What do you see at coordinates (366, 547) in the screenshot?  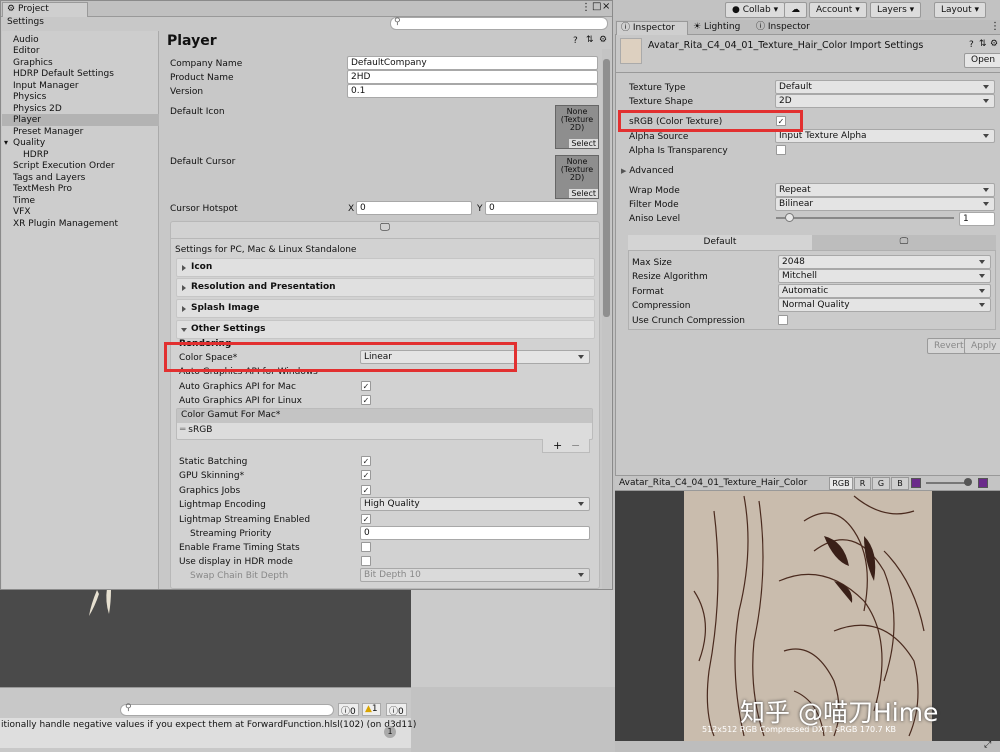 I see `frame-timing-checkbox` at bounding box center [366, 547].